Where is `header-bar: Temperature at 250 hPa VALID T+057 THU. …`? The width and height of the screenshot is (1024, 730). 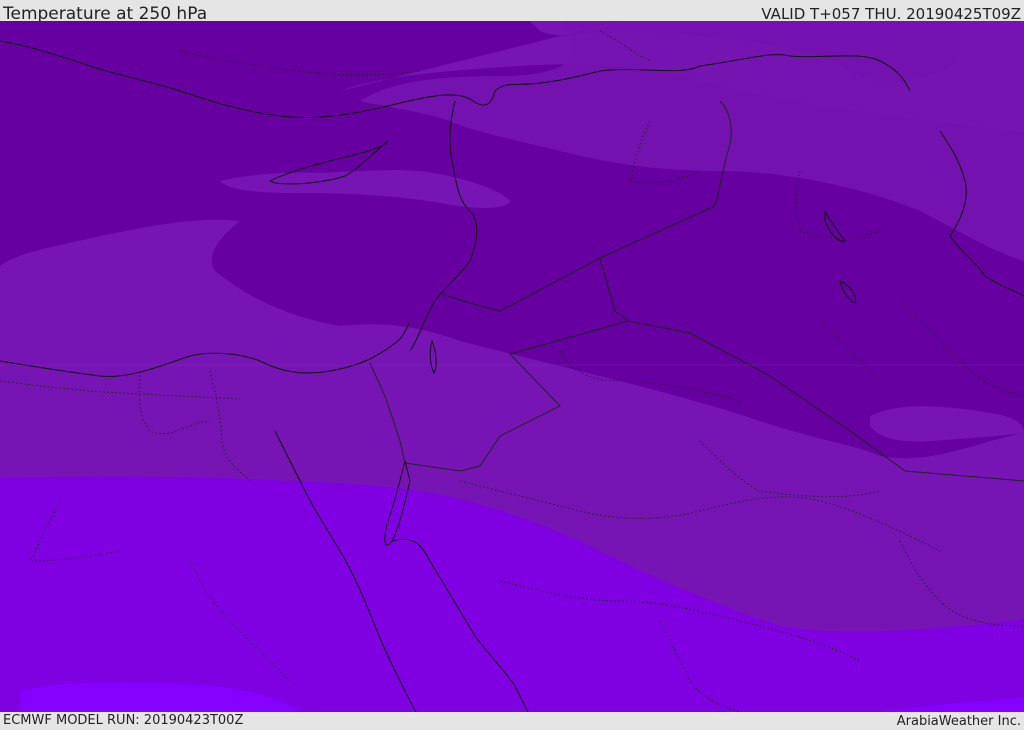
header-bar: Temperature at 250 hPa VALID T+057 THU. … is located at coordinates (512, 12).